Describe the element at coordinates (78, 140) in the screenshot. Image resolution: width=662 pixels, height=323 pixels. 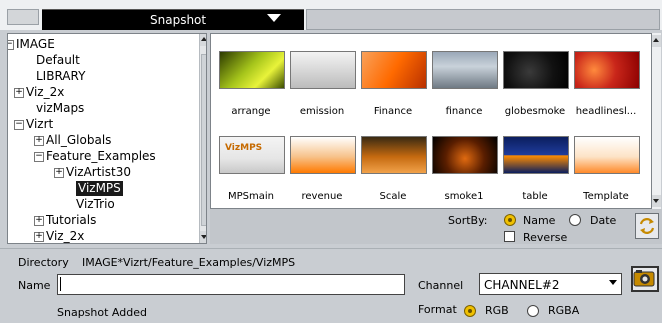
I see `tree-node: All_Globals` at that location.